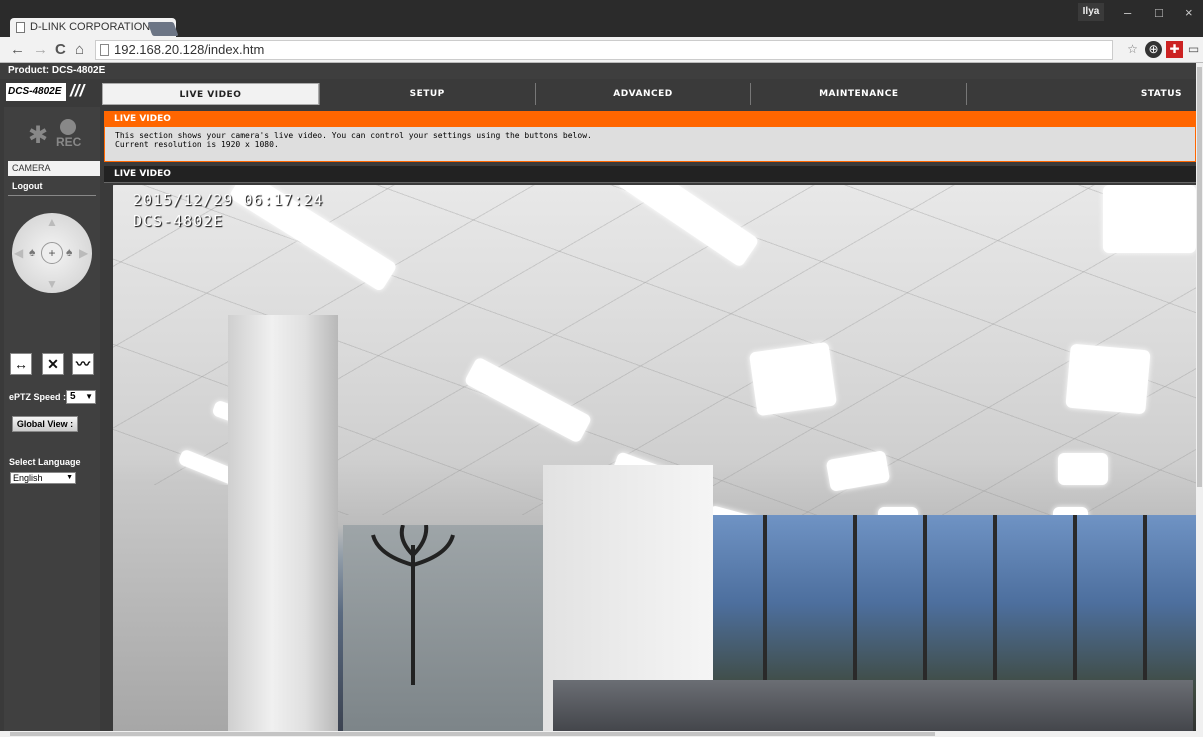  I want to click on office-desks, so click(873, 707).